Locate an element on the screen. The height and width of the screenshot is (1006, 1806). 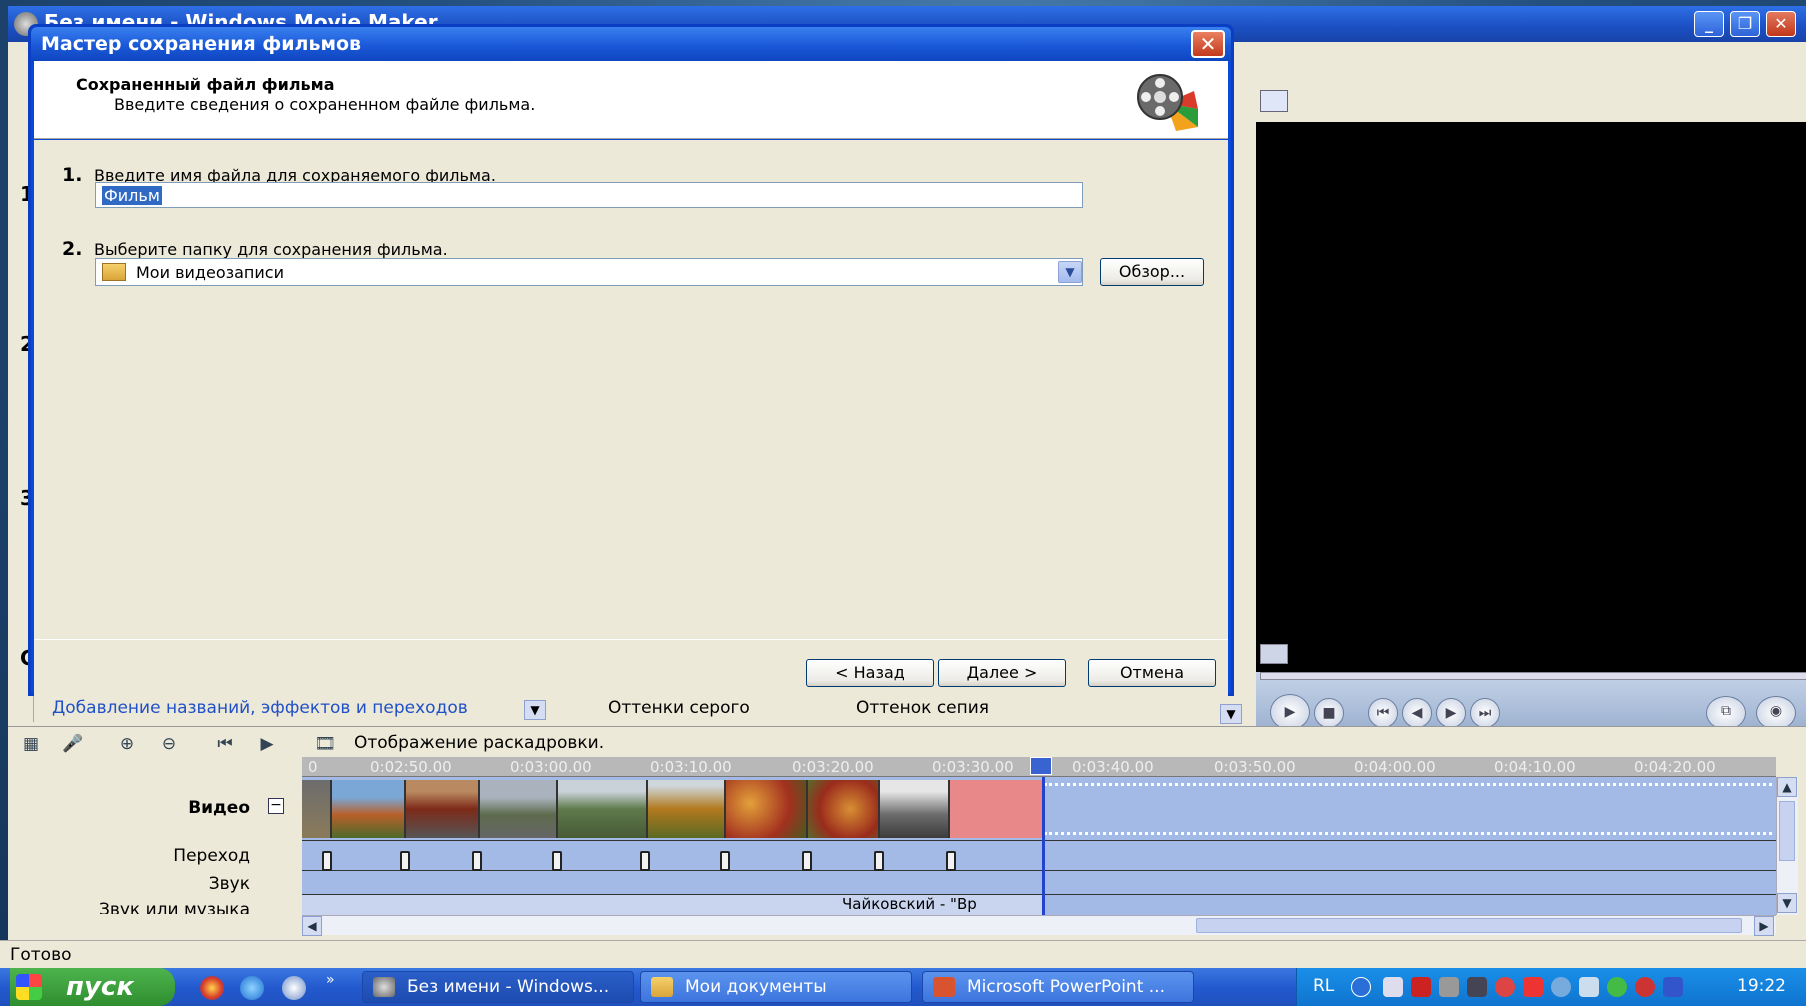
play-icon: ▶ is located at coordinates (1290, 712).